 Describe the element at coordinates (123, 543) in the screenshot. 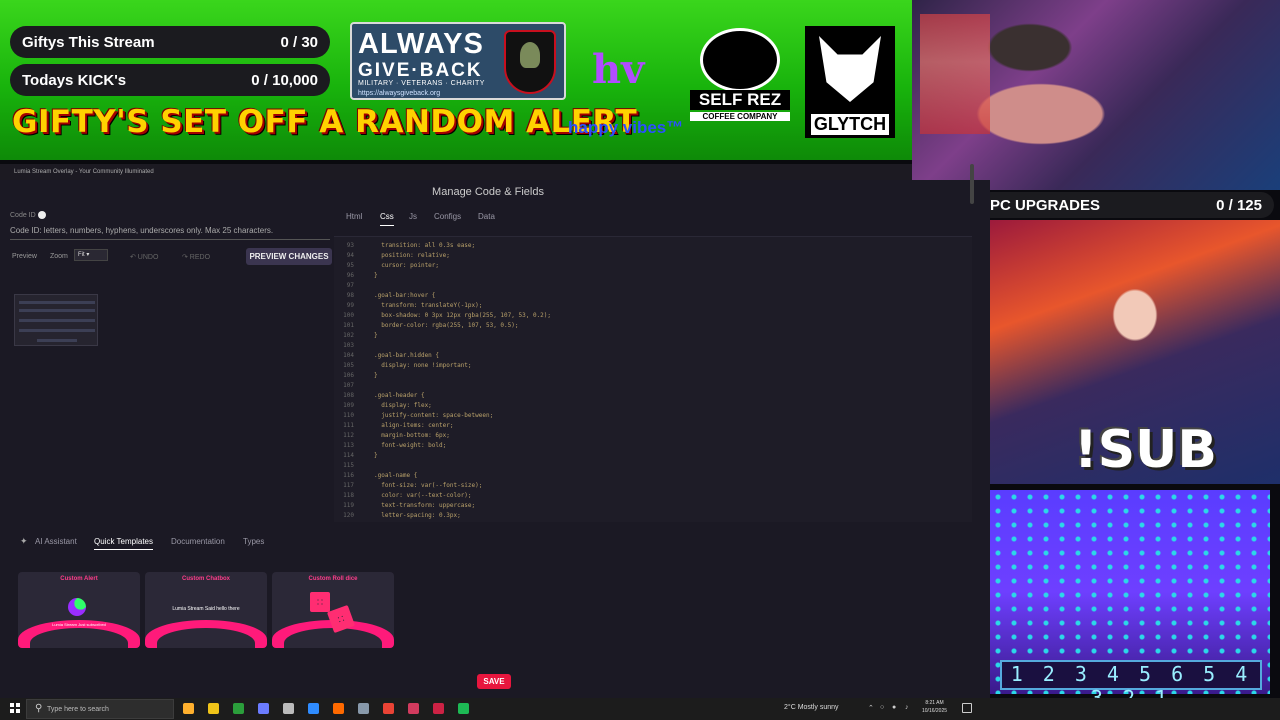

I see `tab-quick-templates: Quick Templates` at that location.